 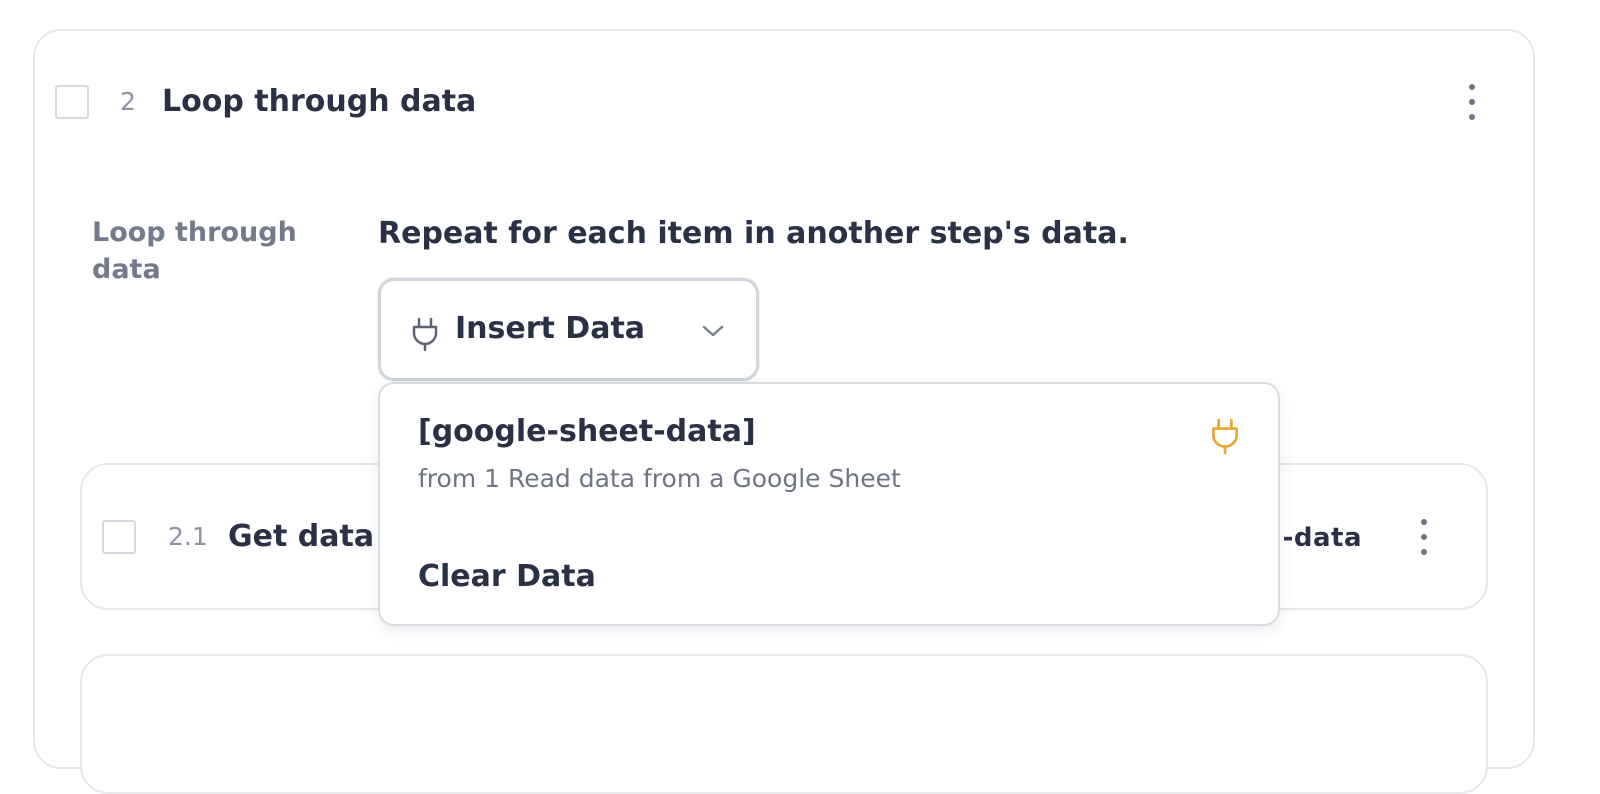 I want to click on child-step-checkbox, so click(x=119, y=537).